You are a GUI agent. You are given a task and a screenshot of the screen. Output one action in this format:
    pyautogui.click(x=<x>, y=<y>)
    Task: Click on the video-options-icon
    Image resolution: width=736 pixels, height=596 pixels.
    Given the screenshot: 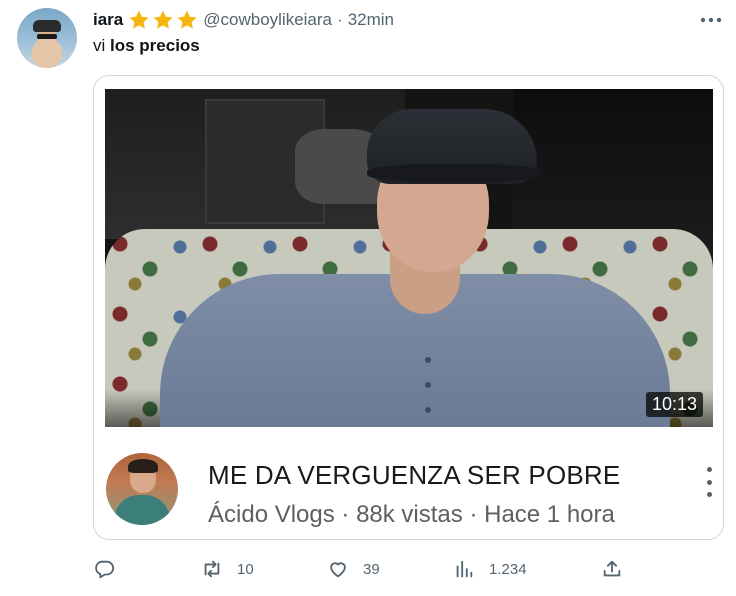 What is the action you would take?
    pyautogui.click(x=709, y=482)
    